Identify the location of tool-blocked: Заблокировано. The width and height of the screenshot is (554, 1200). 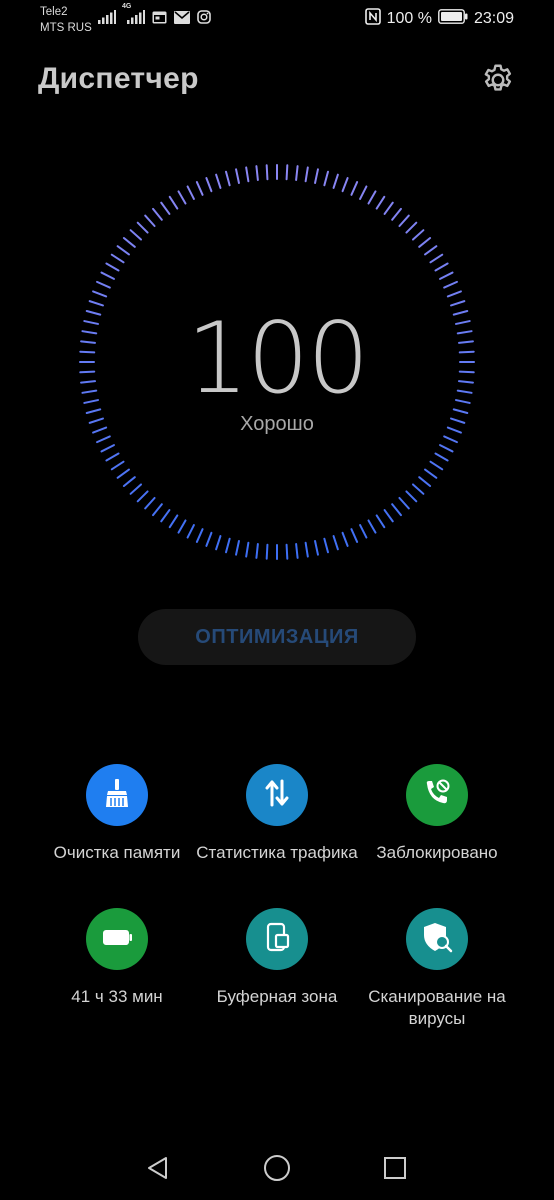
(437, 814).